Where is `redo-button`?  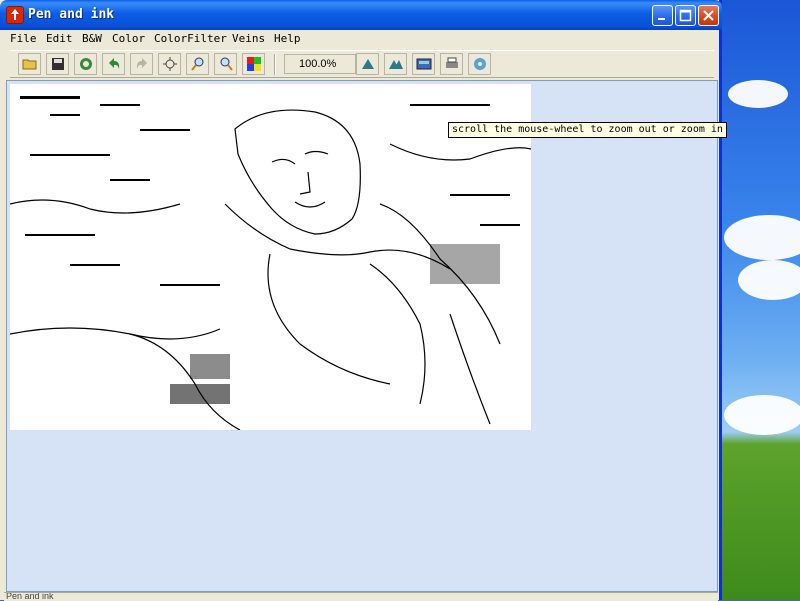
redo-button is located at coordinates (141, 64).